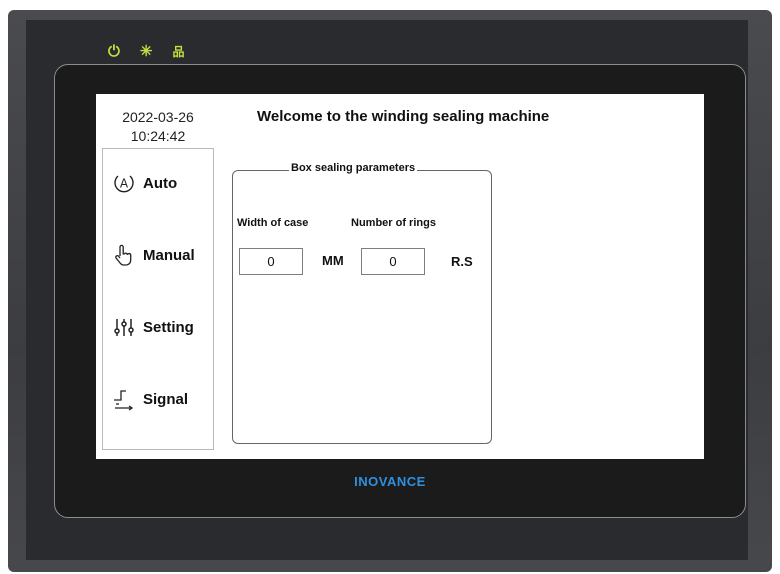 The width and height of the screenshot is (780, 574). What do you see at coordinates (393, 261) in the screenshot?
I see `rings-input: 0` at bounding box center [393, 261].